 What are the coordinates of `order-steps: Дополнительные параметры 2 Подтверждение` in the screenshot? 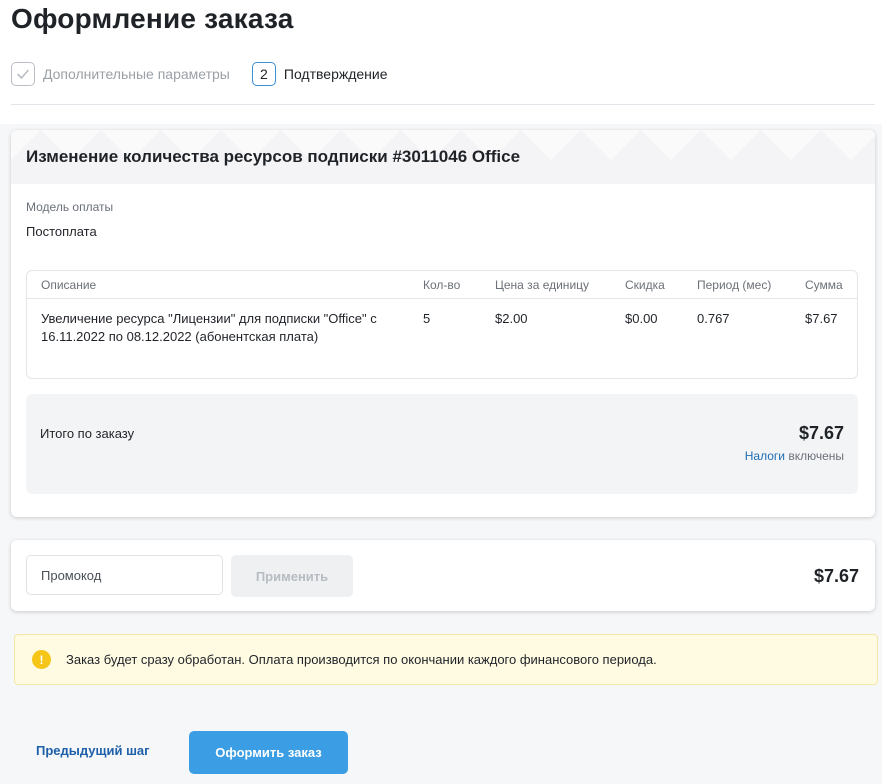 It's located at (199, 74).